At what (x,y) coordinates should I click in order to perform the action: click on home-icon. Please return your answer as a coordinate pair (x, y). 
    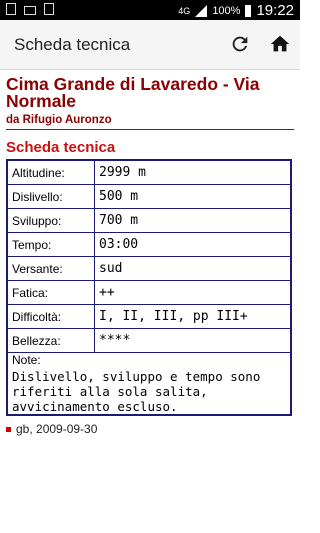
    Looking at the image, I should click on (280, 44).